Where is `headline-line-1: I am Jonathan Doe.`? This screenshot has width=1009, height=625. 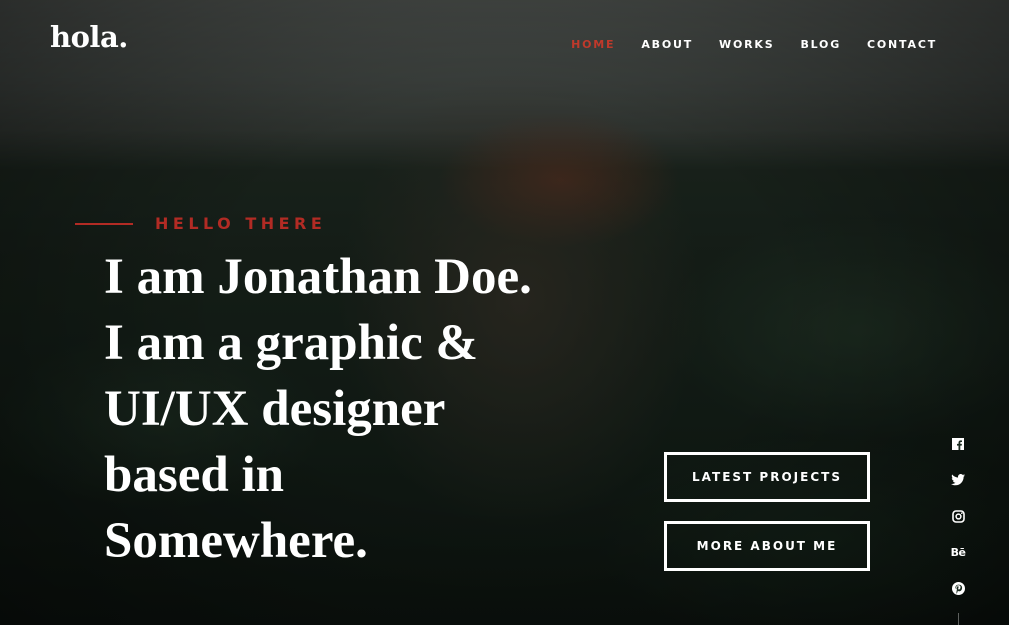
headline-line-1: I am Jonathan Doe. is located at coordinates (318, 277).